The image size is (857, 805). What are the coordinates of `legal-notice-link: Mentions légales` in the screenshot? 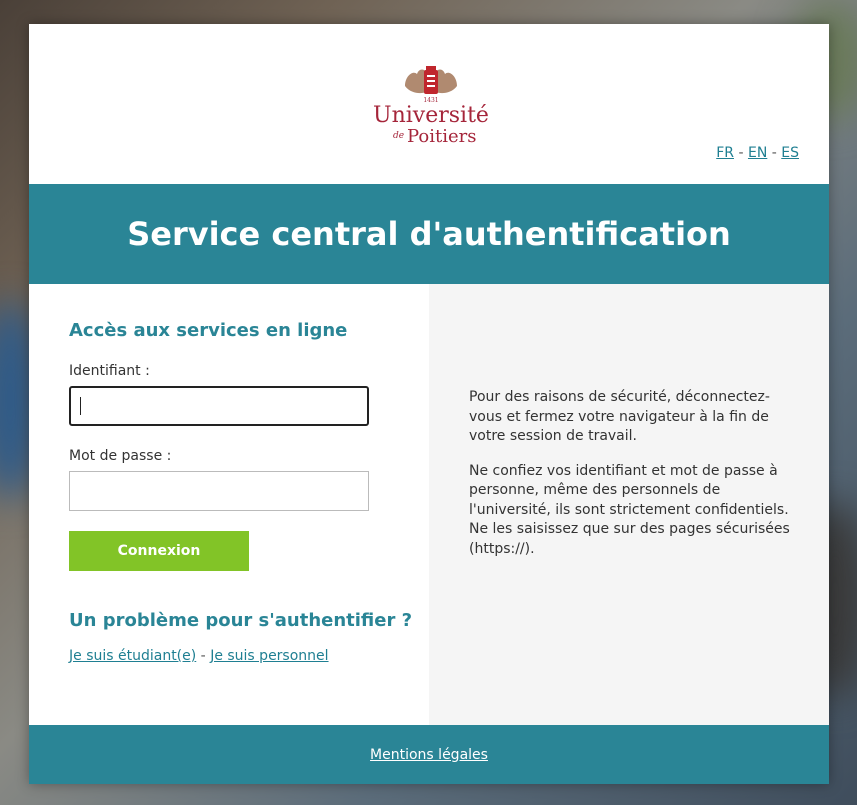 It's located at (429, 755).